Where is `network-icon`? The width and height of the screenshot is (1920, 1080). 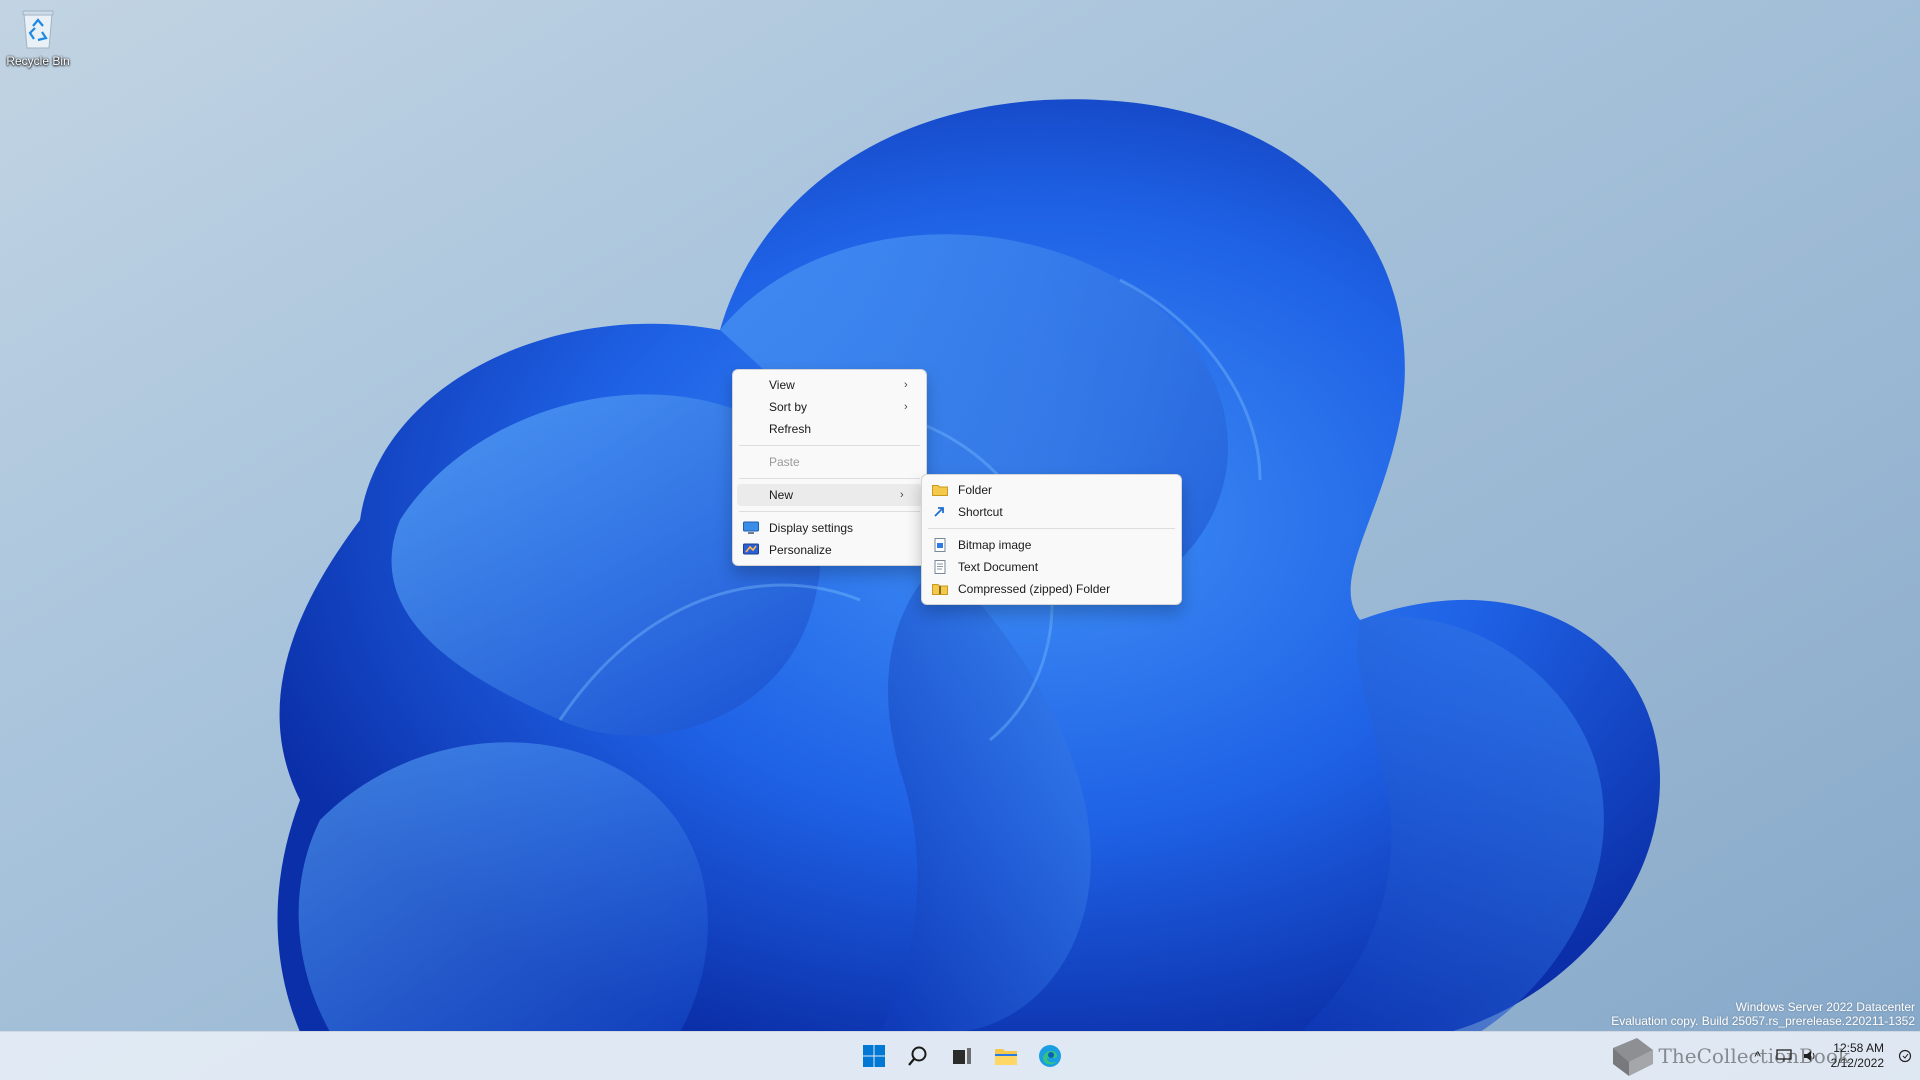 network-icon is located at coordinates (1783, 1055).